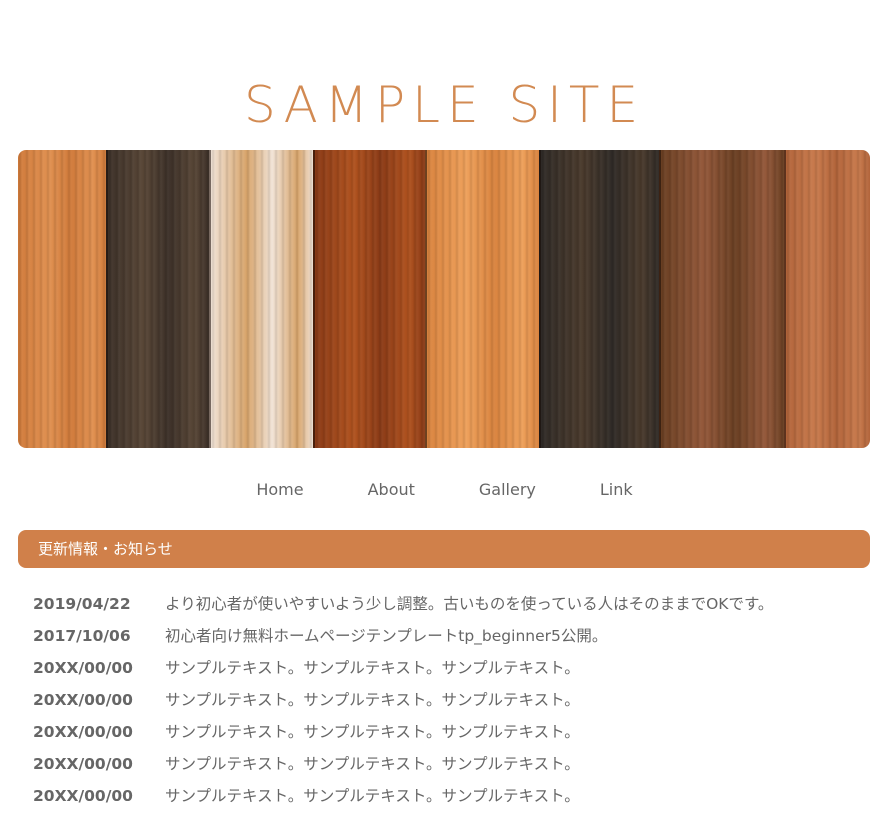 The image size is (889, 830). What do you see at coordinates (507, 490) in the screenshot?
I see `nav-gallery: Gallery` at bounding box center [507, 490].